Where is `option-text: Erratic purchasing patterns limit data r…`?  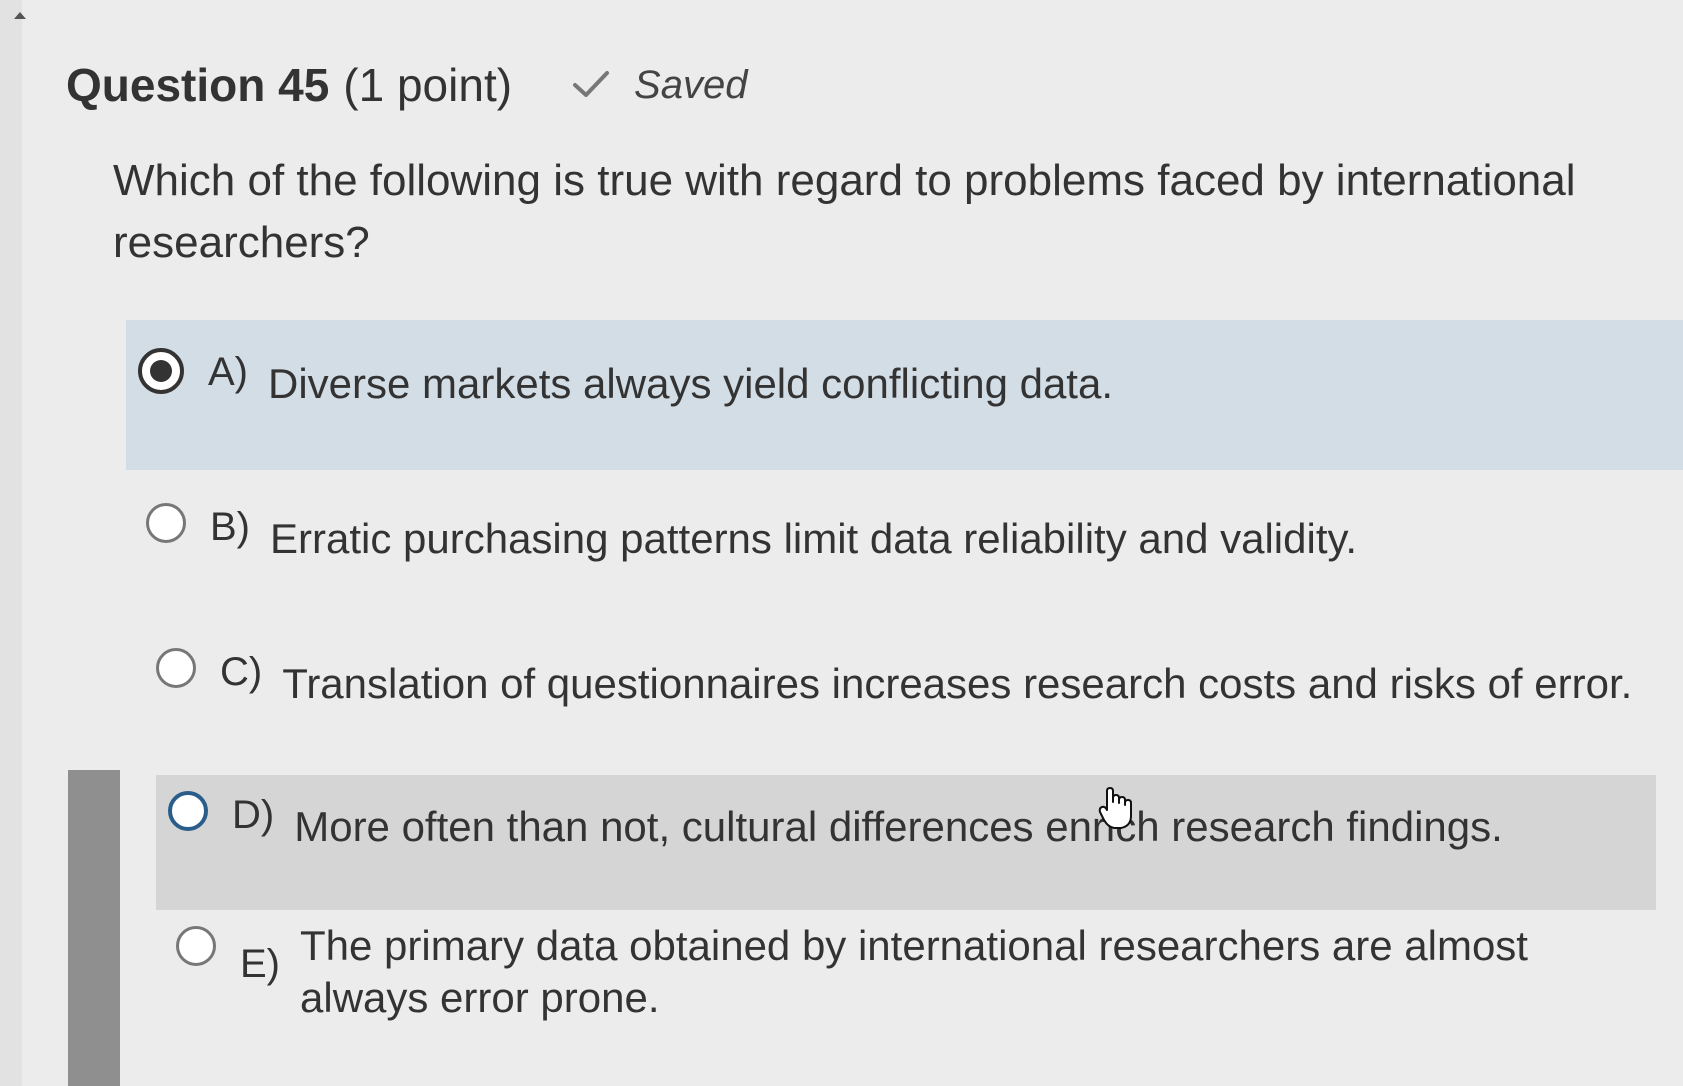
option-text: Erratic purchasing patterns limit data r… is located at coordinates (814, 538).